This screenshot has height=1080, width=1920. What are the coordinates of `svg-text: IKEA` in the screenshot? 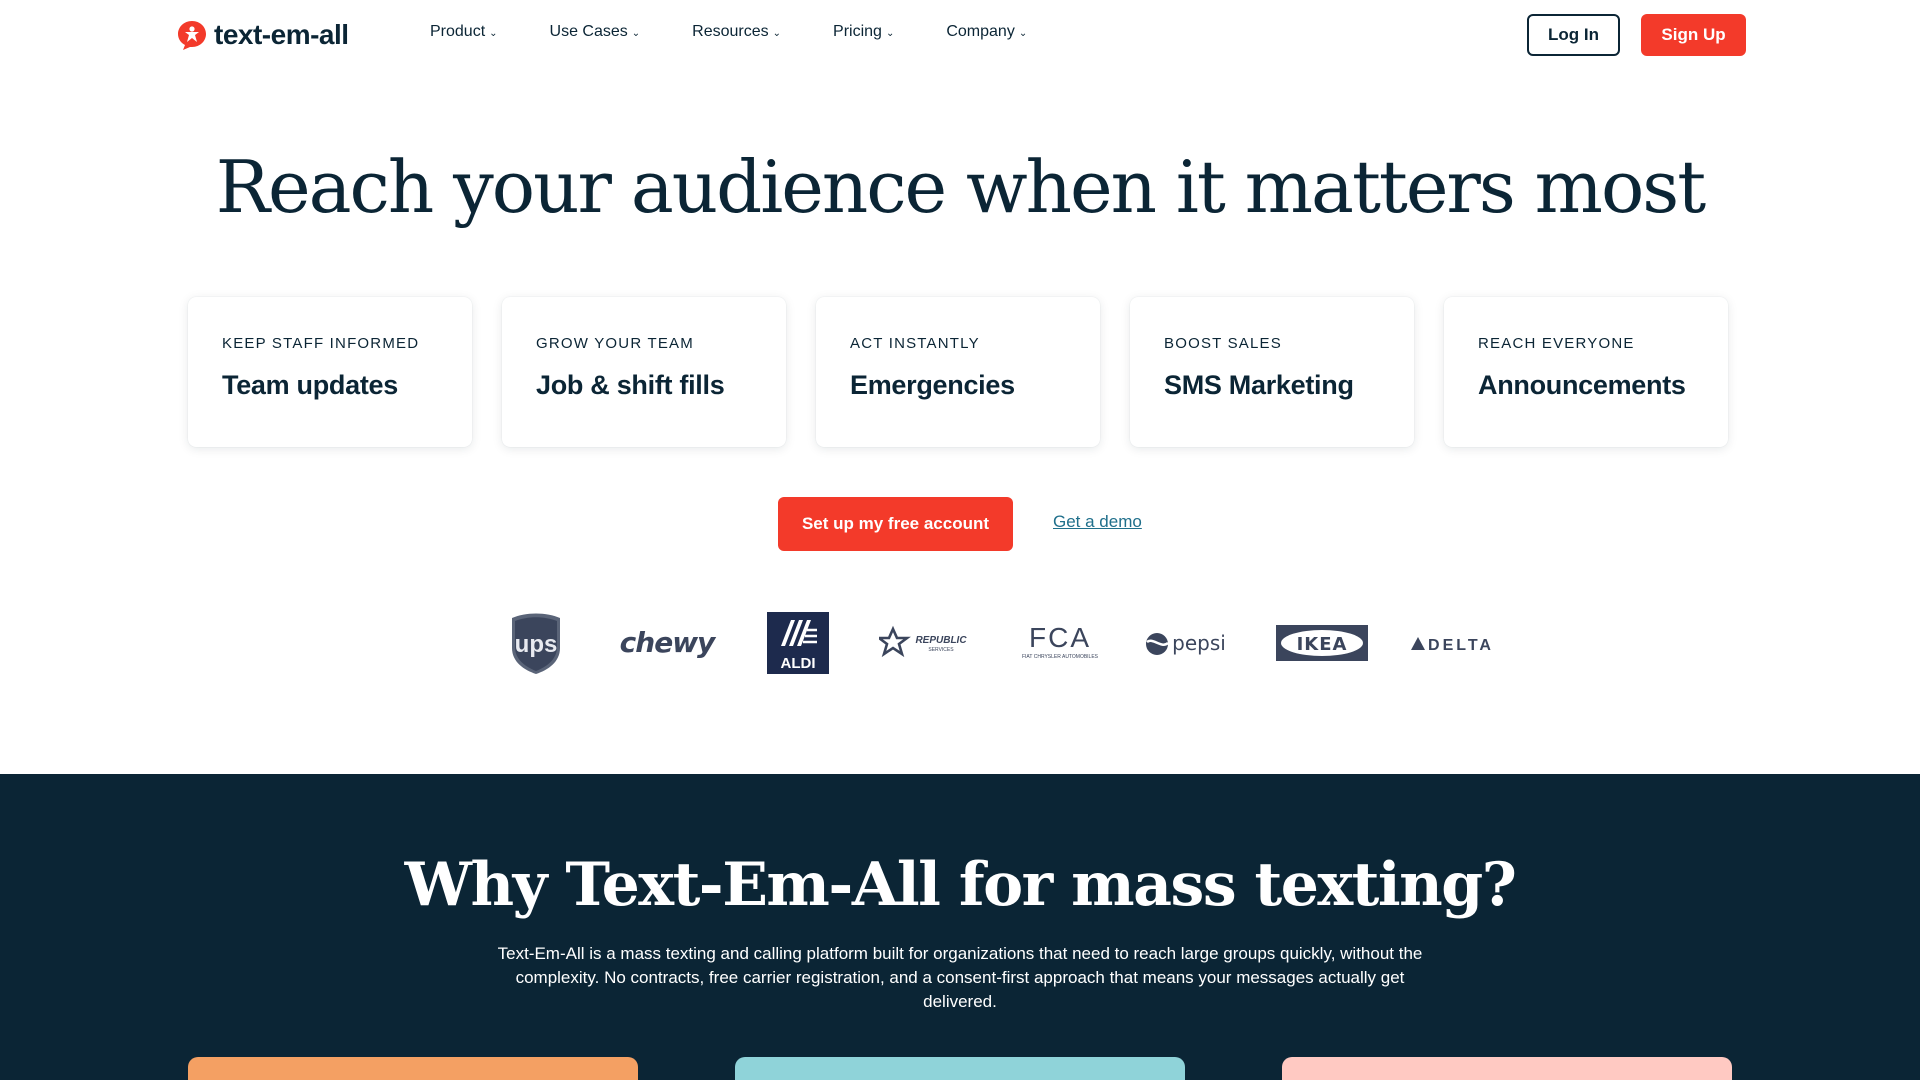 It's located at (1321, 644).